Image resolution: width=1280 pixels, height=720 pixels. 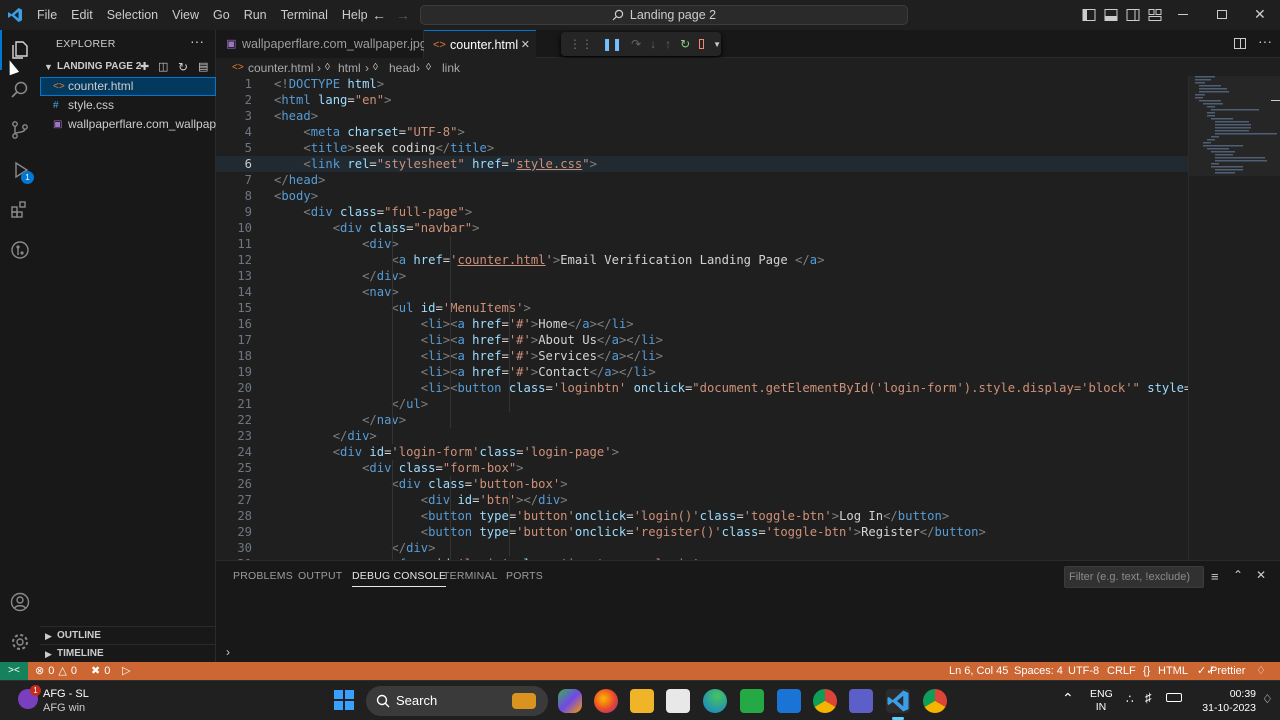 What do you see at coordinates (128, 86) in the screenshot?
I see `file-item: <> counter.html` at bounding box center [128, 86].